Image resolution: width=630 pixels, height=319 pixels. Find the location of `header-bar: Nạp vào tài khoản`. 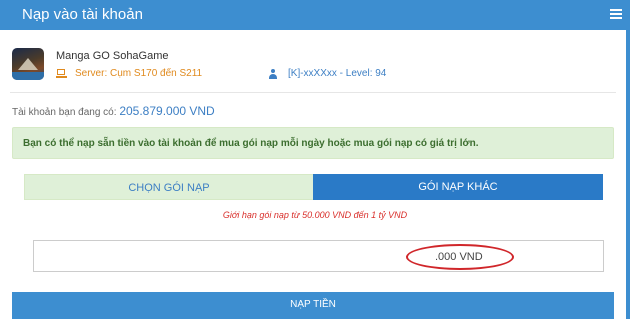

header-bar: Nạp vào tài khoản is located at coordinates (315, 15).